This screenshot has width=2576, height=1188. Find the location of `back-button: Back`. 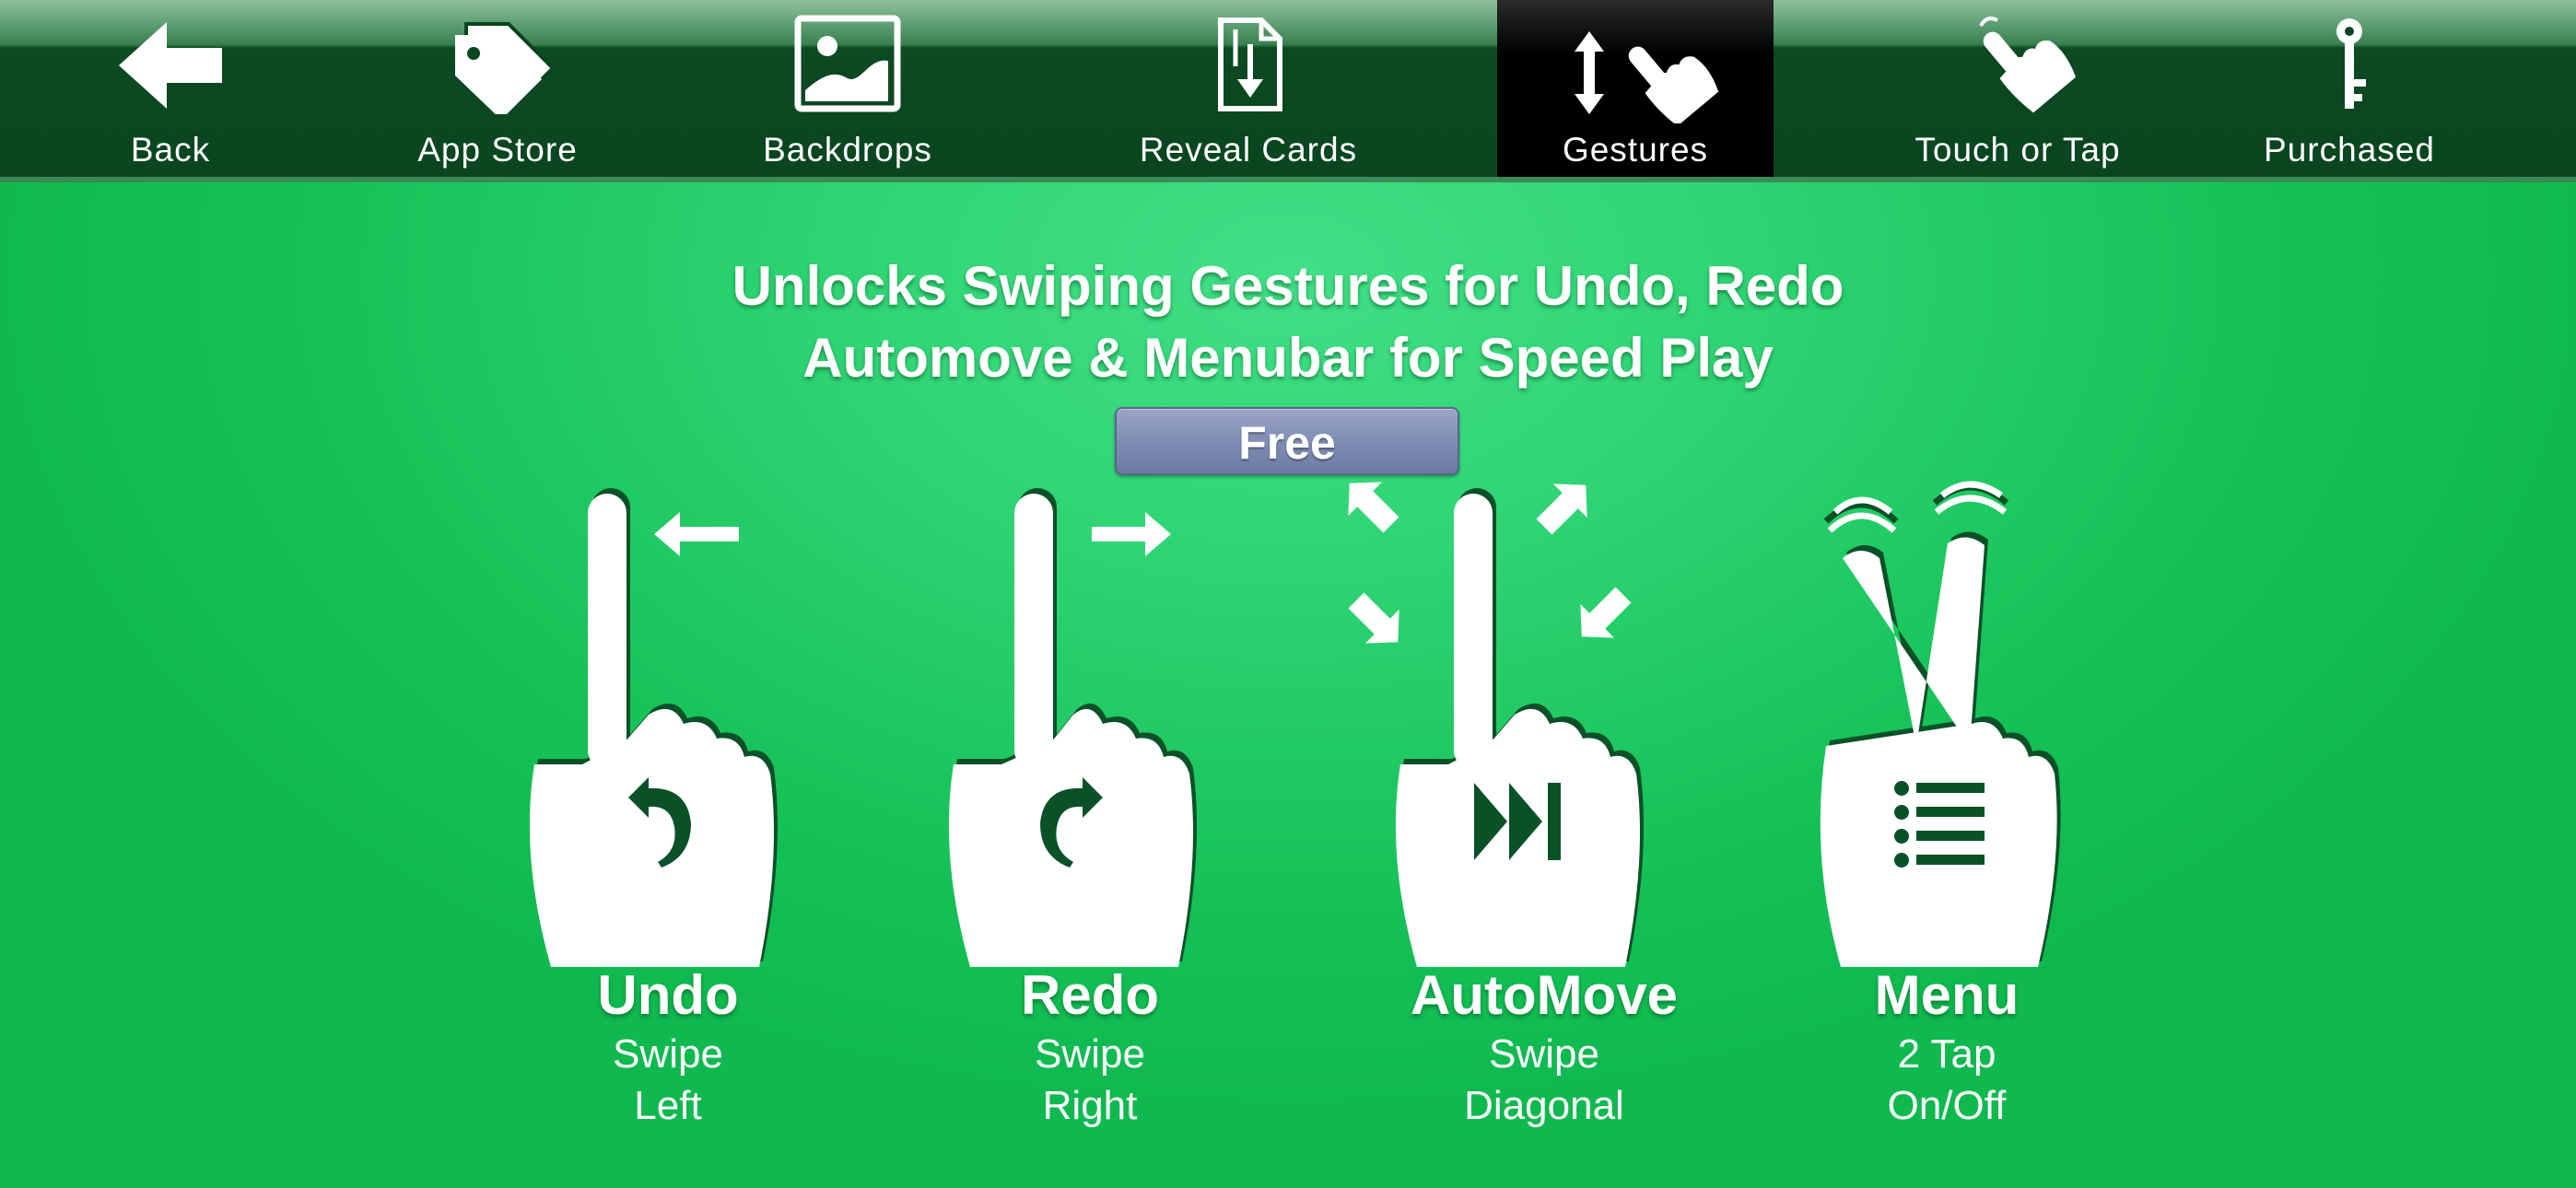

back-button: Back is located at coordinates (170, 88).